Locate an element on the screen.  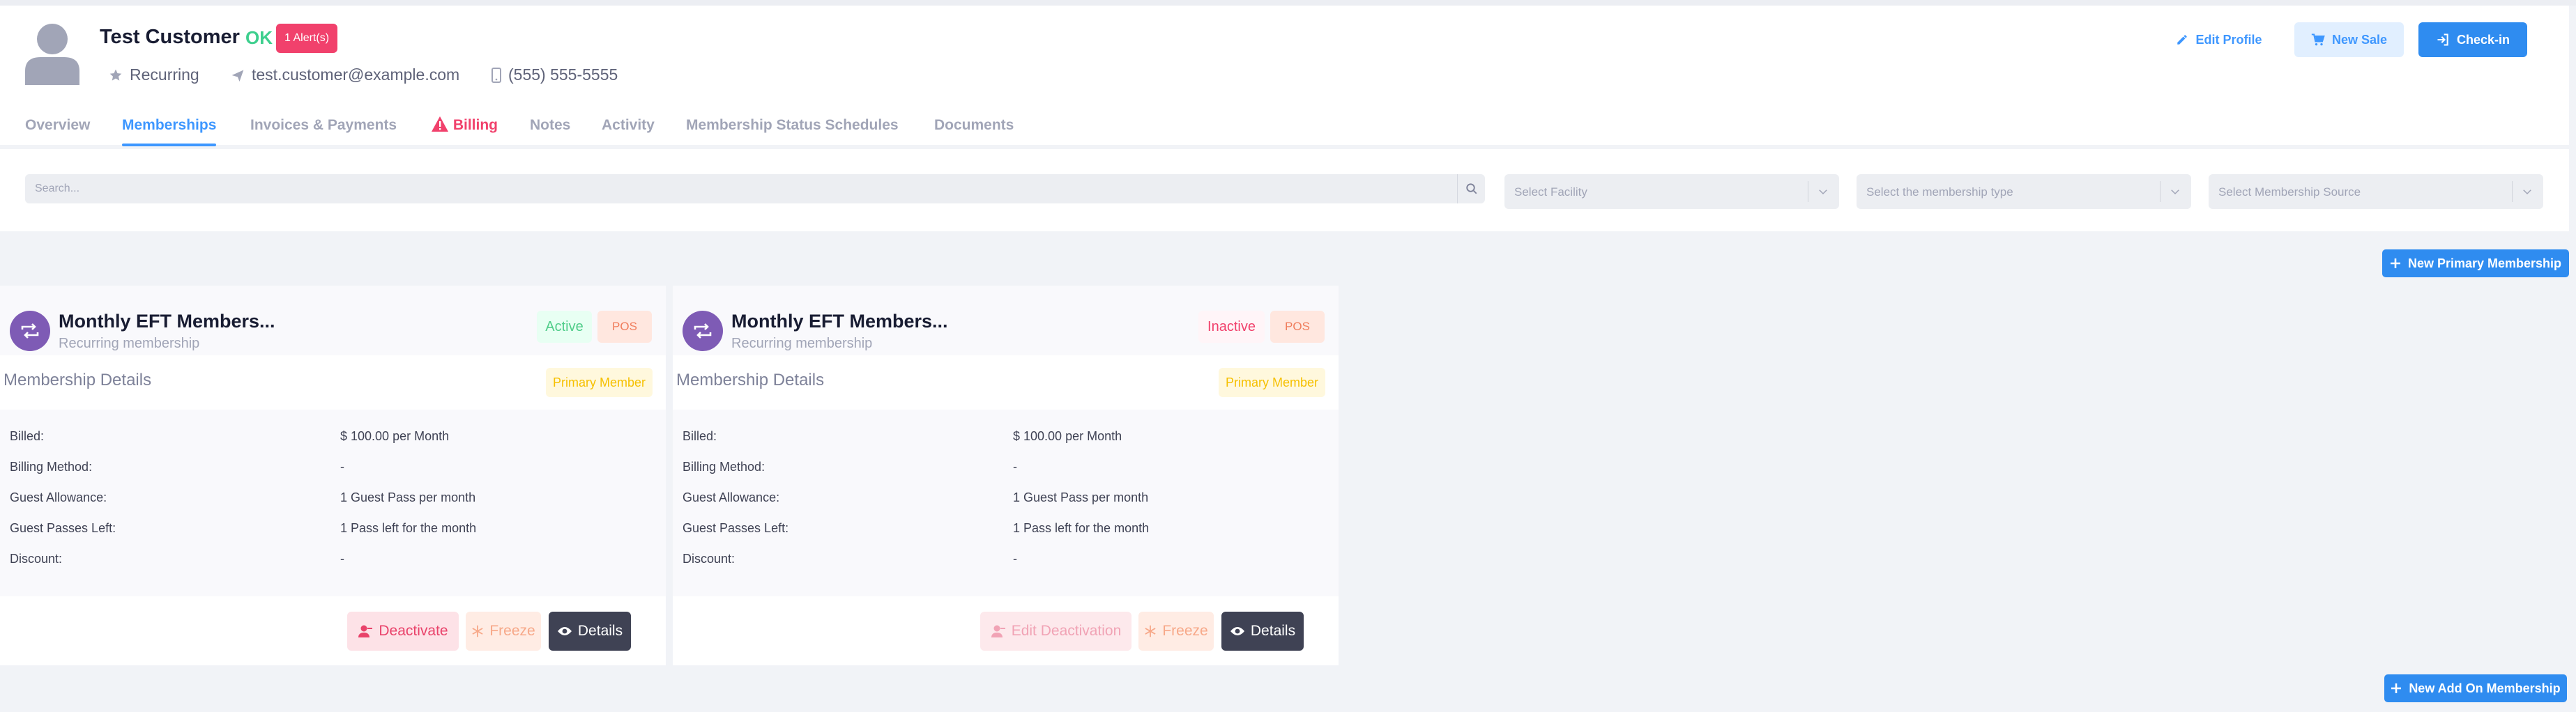
tab-billing-label: Billing is located at coordinates (475, 125).